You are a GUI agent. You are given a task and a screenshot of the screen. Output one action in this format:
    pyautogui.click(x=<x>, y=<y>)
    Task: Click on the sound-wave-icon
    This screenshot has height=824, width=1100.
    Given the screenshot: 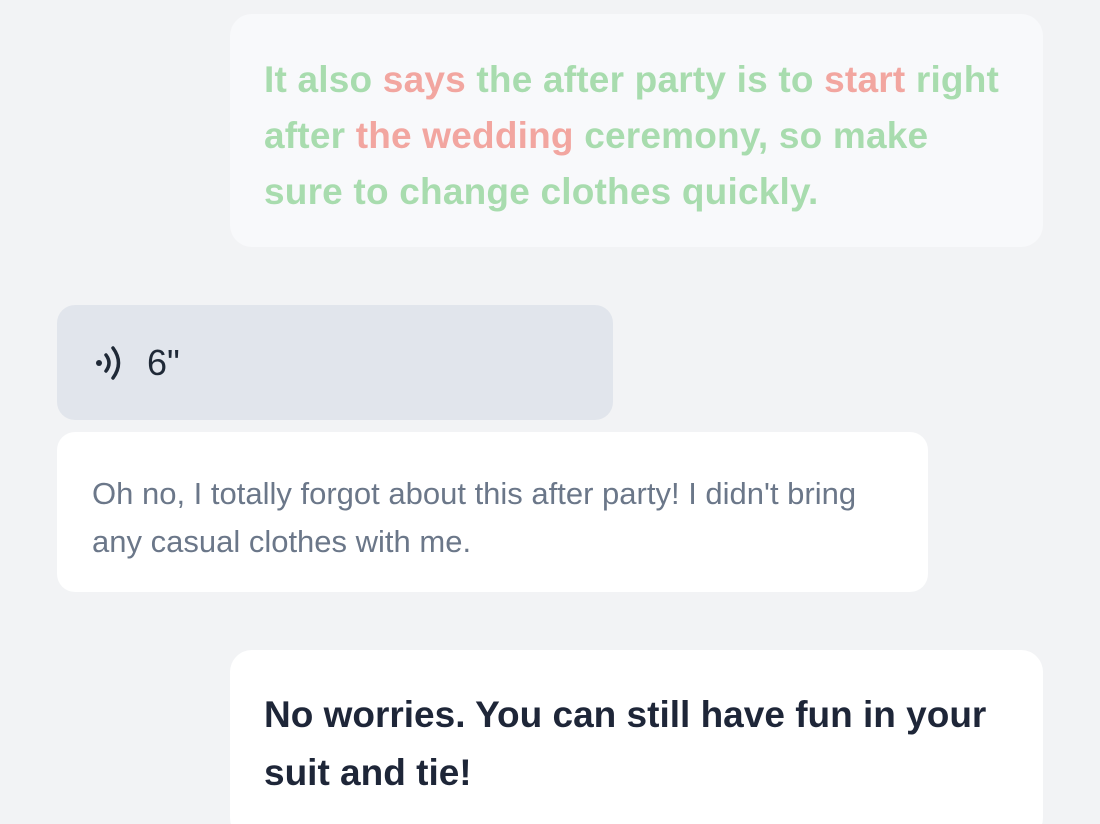 What is the action you would take?
    pyautogui.click(x=111, y=363)
    